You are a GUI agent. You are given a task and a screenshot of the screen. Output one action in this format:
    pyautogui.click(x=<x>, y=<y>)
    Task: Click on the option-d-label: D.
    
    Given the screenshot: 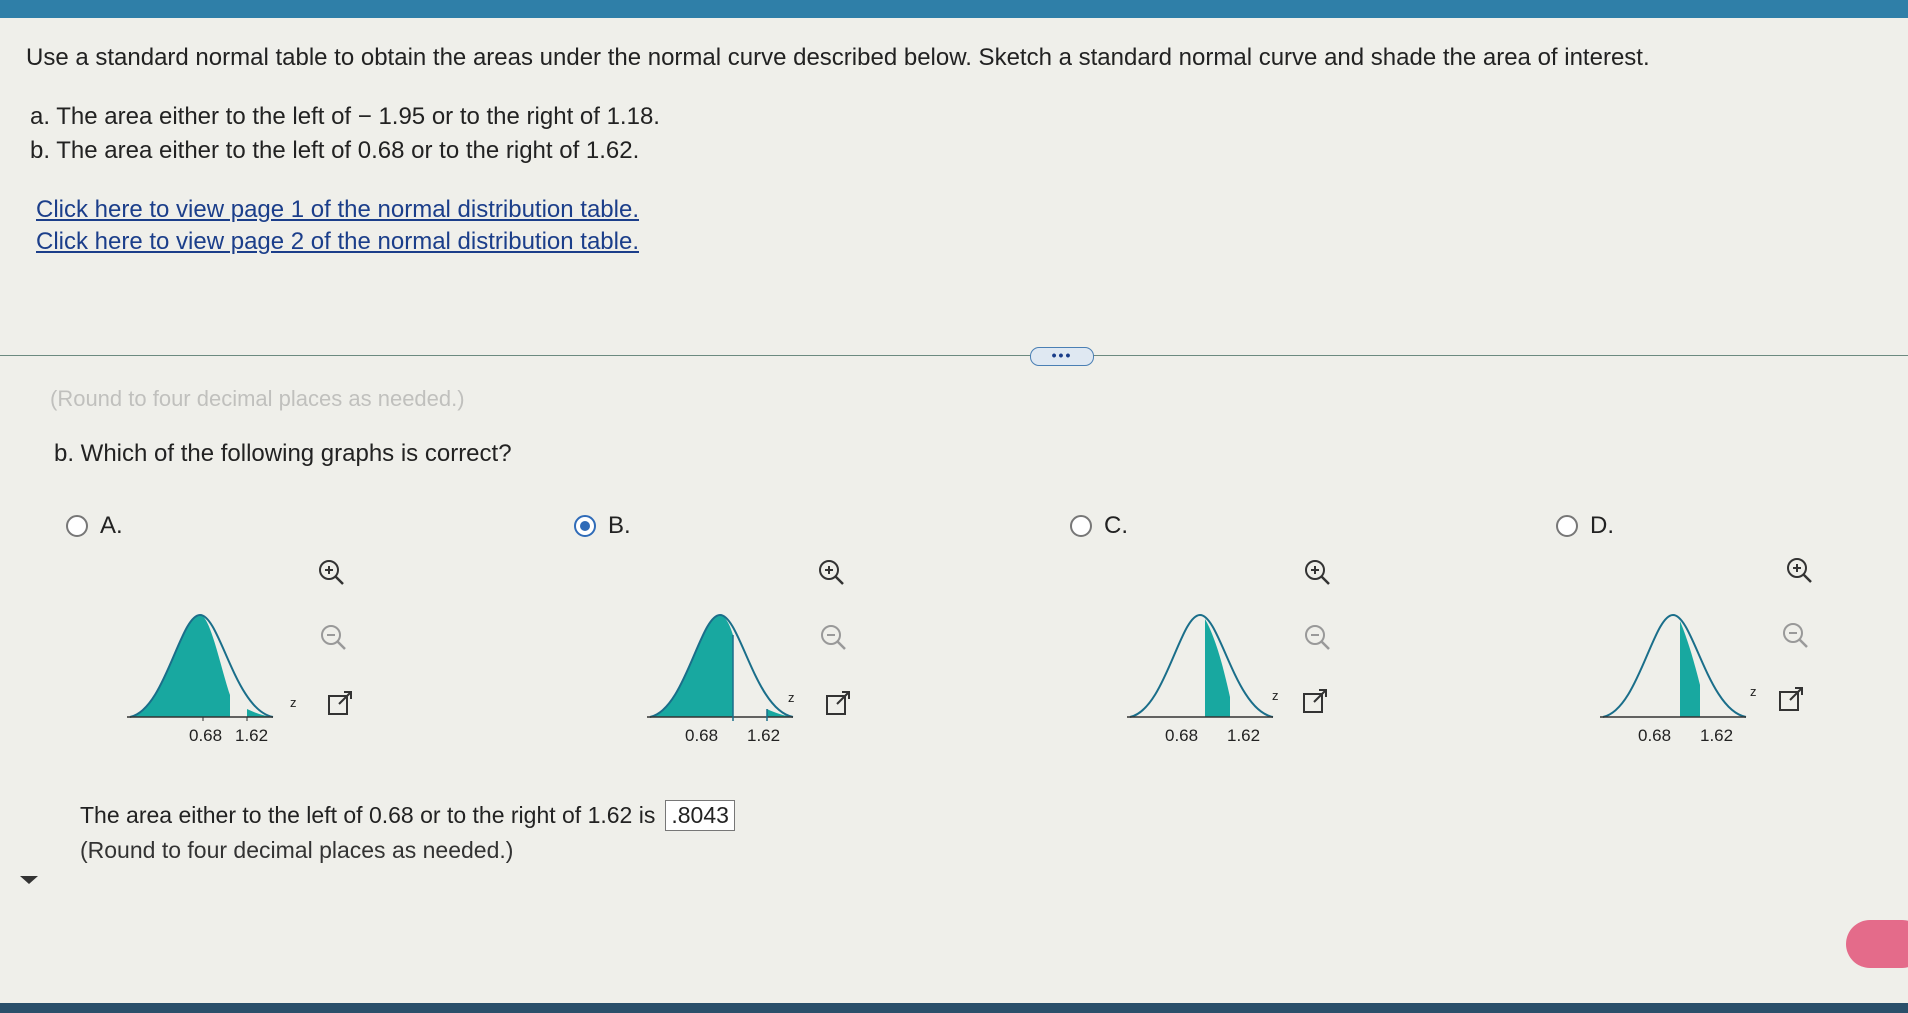 What is the action you would take?
    pyautogui.click(x=1602, y=525)
    